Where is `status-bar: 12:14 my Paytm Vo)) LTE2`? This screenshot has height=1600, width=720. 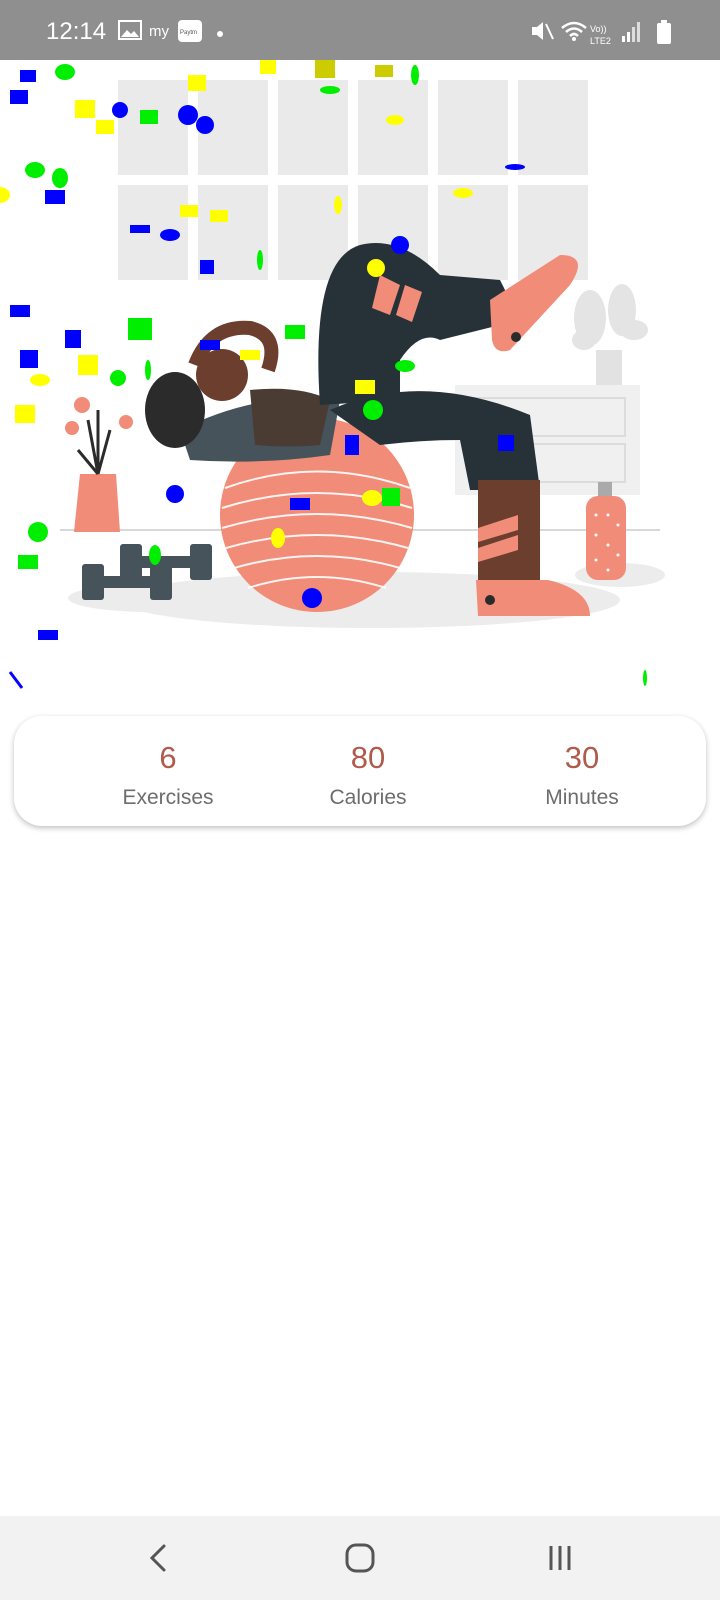
status-bar: 12:14 my Paytm Vo)) LTE2 is located at coordinates (360, 30).